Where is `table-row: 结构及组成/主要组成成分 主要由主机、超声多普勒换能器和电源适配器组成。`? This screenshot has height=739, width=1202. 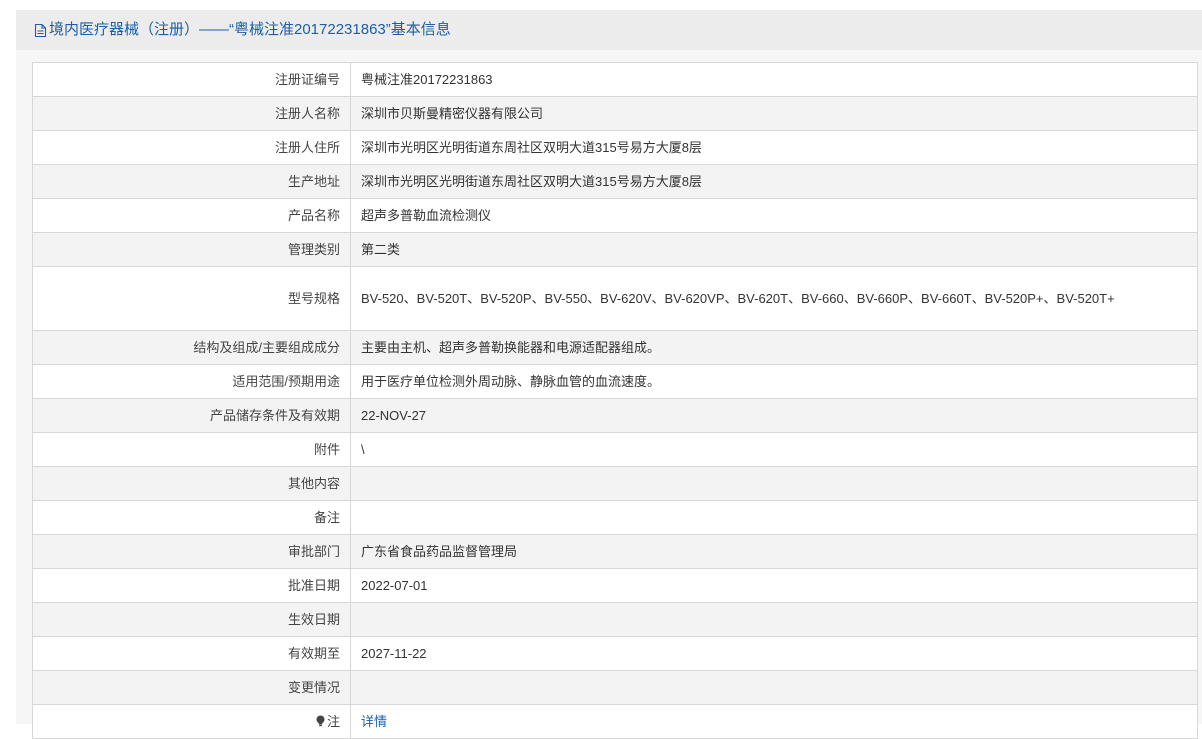 table-row: 结构及组成/主要组成成分 主要由主机、超声多普勒换能器和电源适配器组成。 is located at coordinates (615, 347).